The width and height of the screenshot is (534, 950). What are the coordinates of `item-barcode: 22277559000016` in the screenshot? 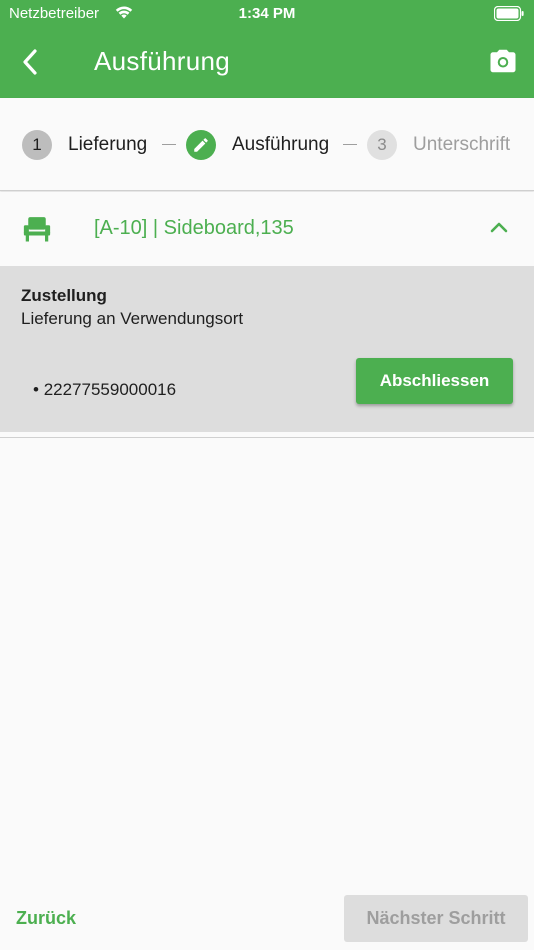 It's located at (110, 389).